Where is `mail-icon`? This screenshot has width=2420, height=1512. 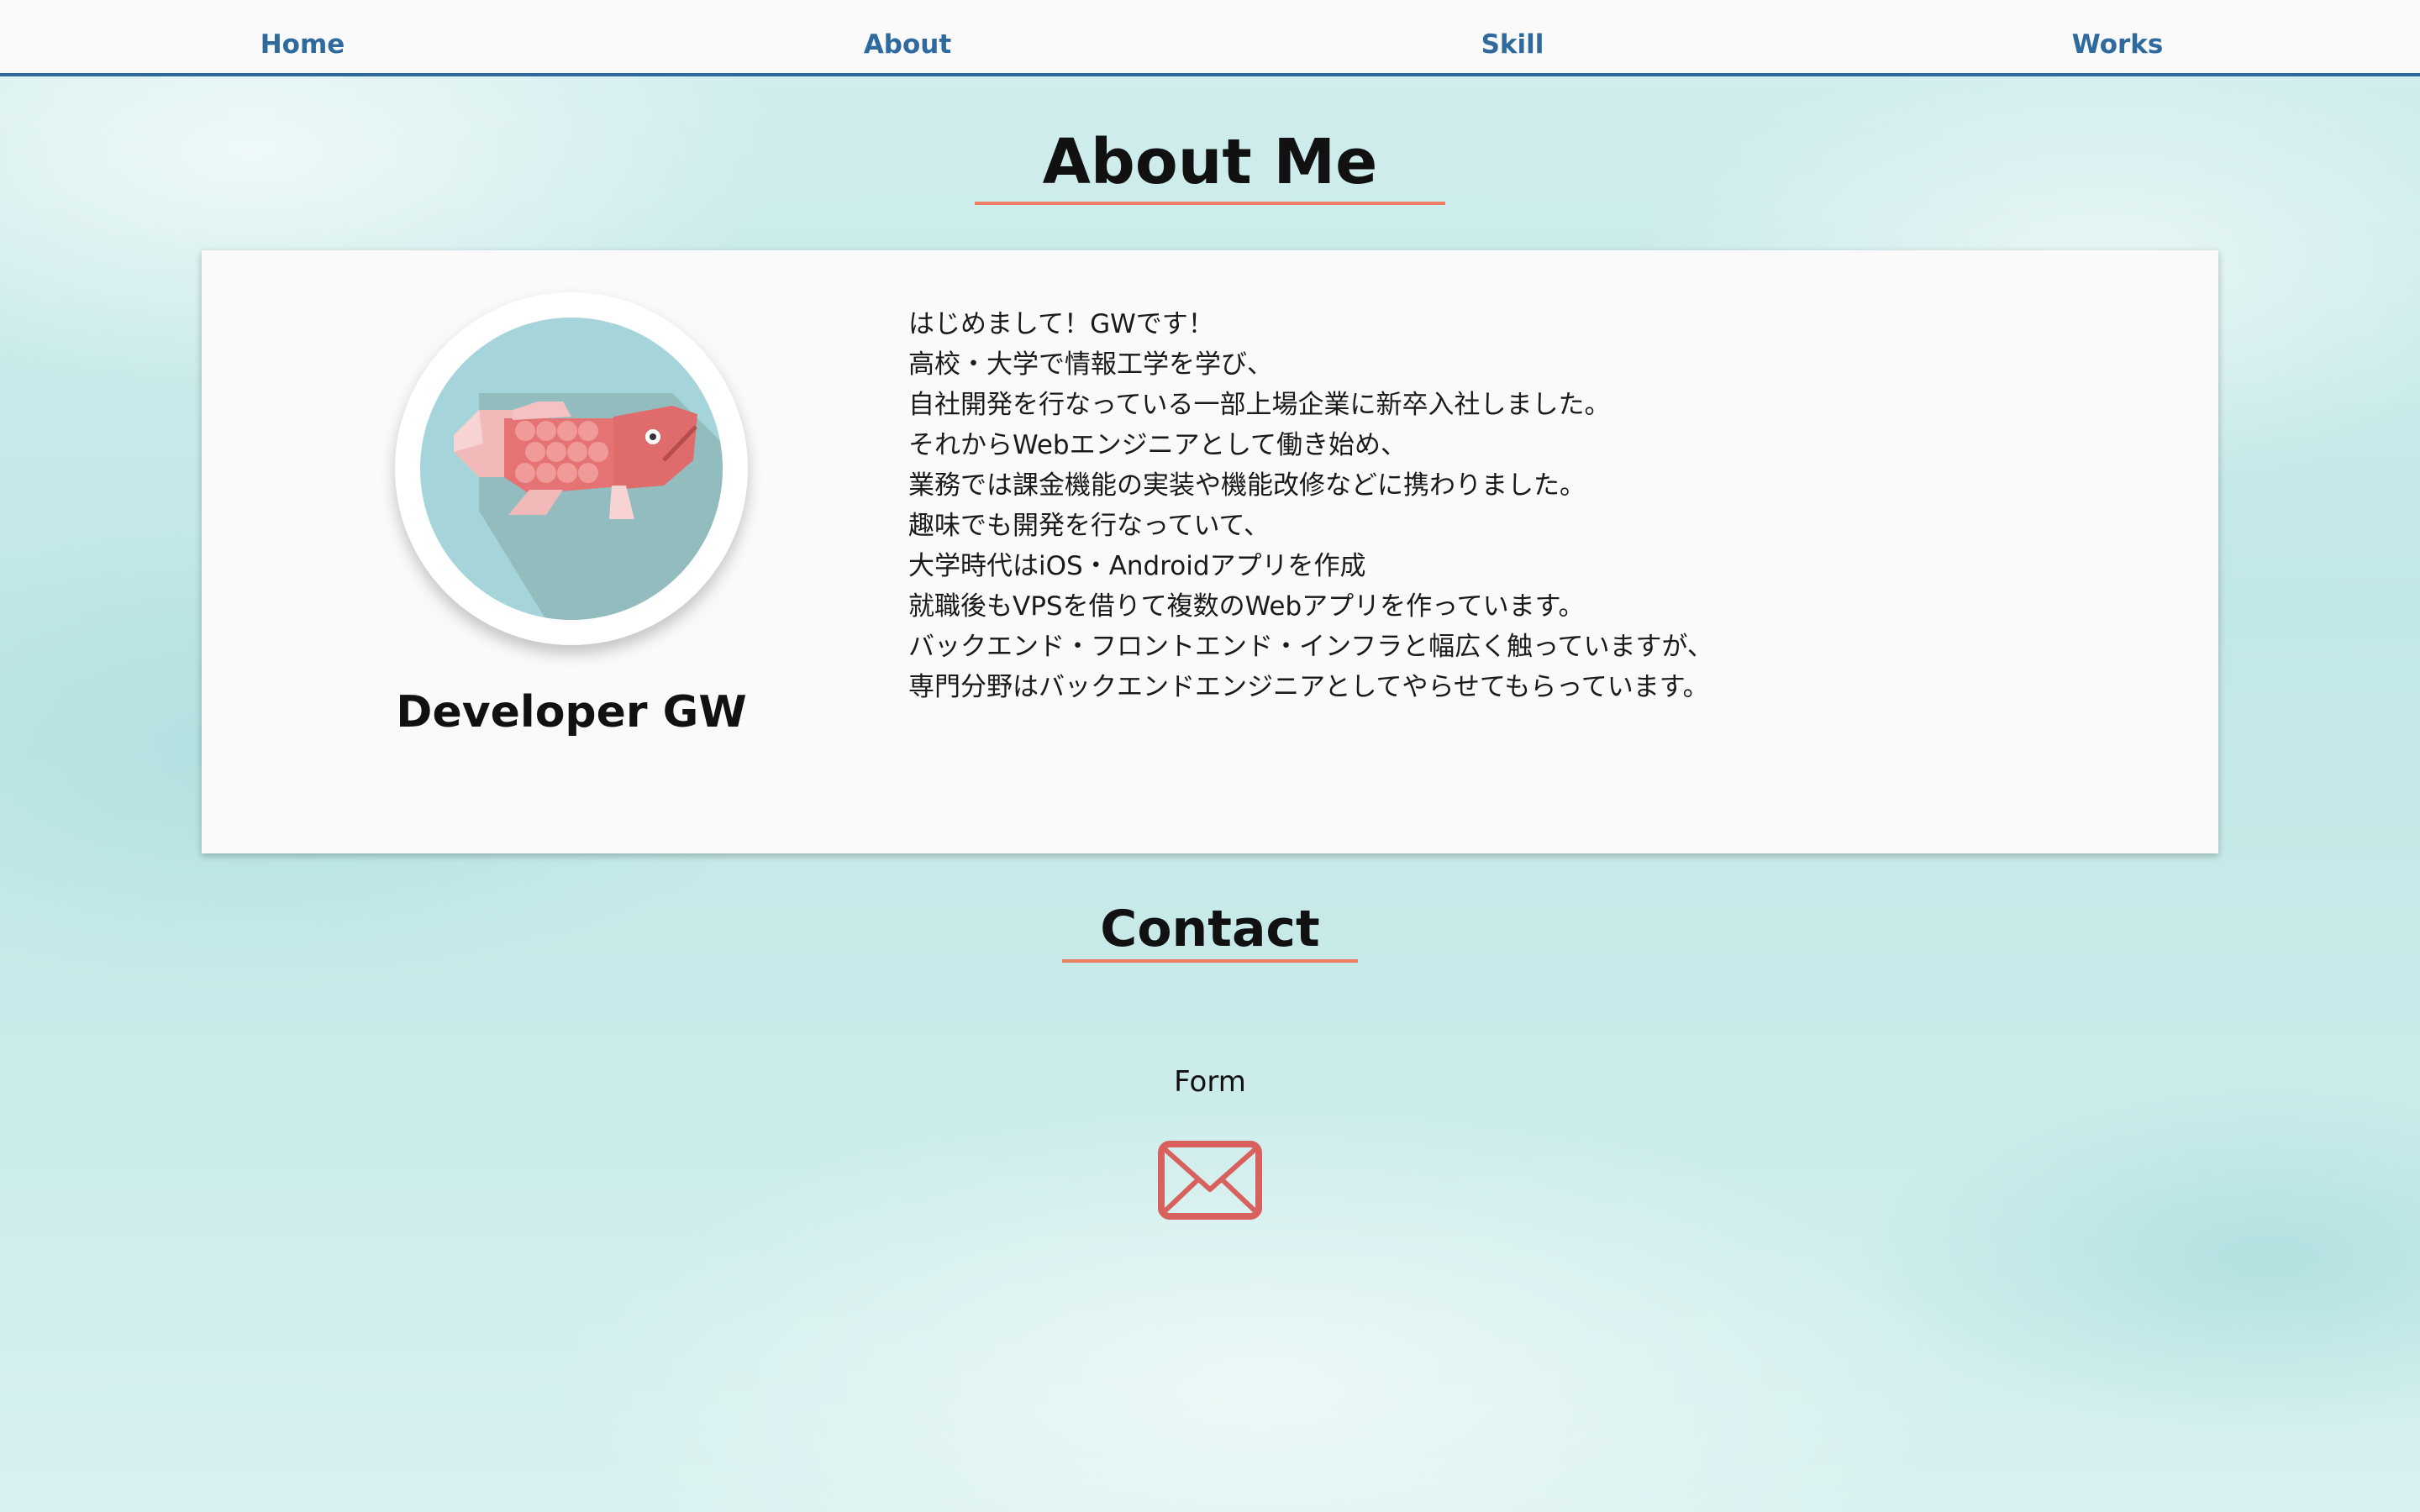
mail-icon is located at coordinates (1210, 1180).